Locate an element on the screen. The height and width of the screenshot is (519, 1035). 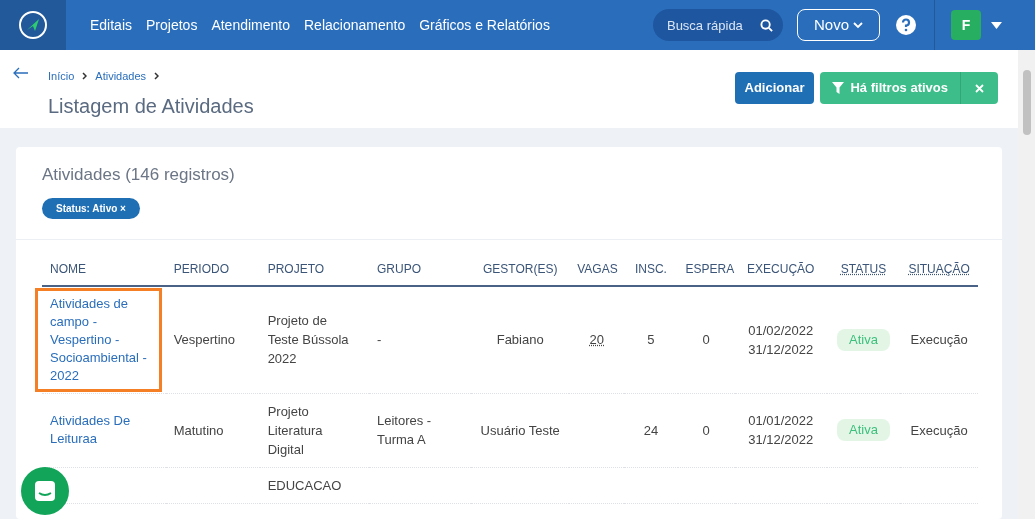
table-cell: Projeto Literatura Digital is located at coordinates (295, 430).